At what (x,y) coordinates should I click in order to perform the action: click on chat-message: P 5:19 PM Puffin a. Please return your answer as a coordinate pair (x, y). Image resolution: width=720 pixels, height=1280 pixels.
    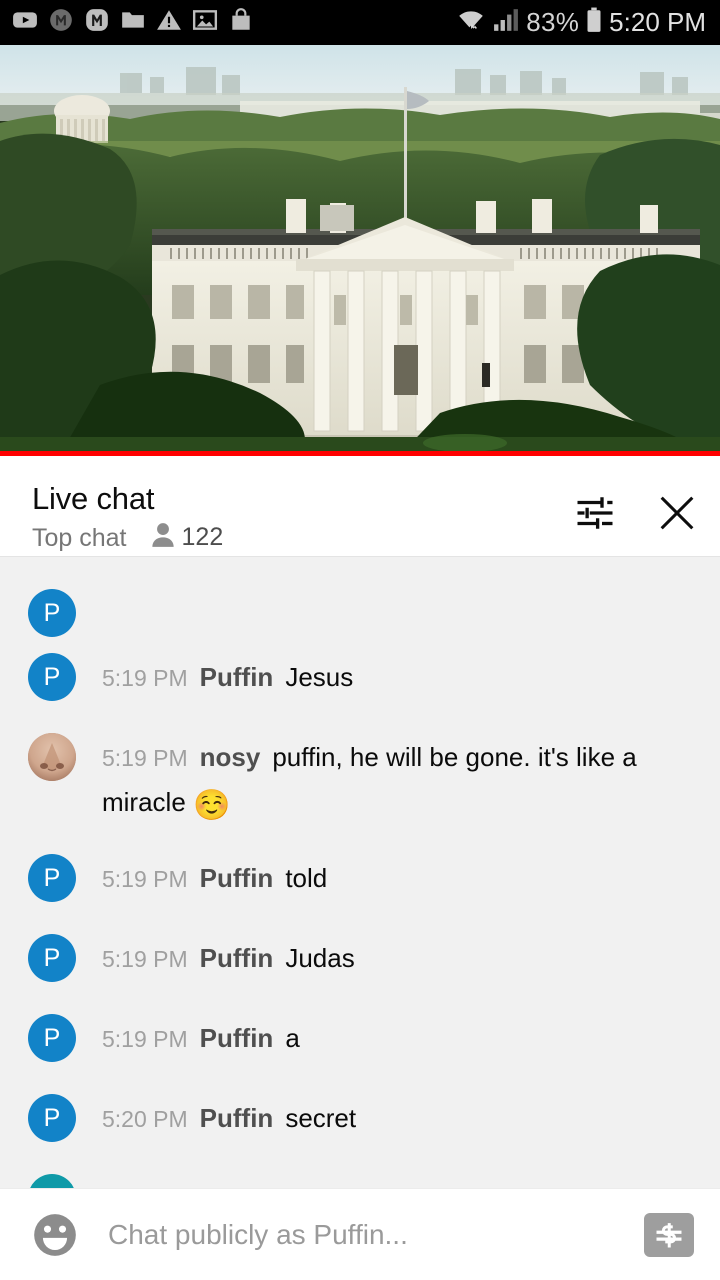
    Looking at the image, I should click on (360, 1038).